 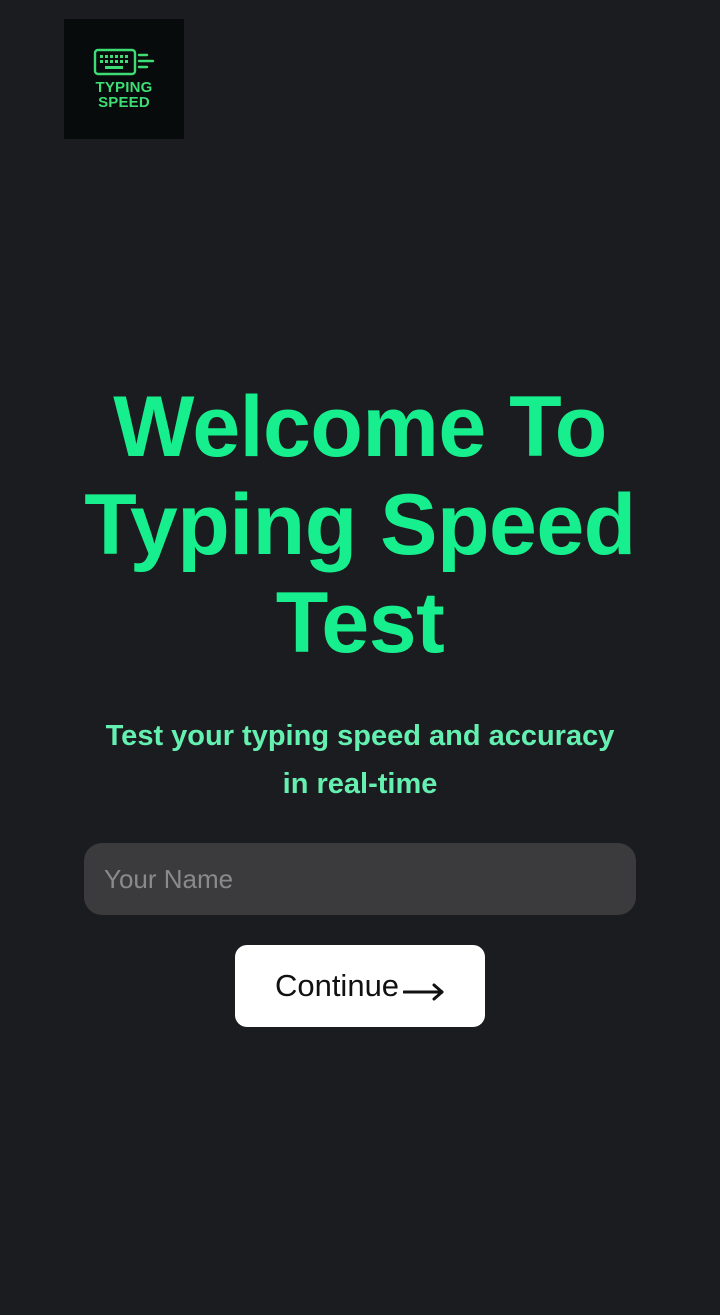 I want to click on continue-button-label: Continue, so click(x=337, y=985).